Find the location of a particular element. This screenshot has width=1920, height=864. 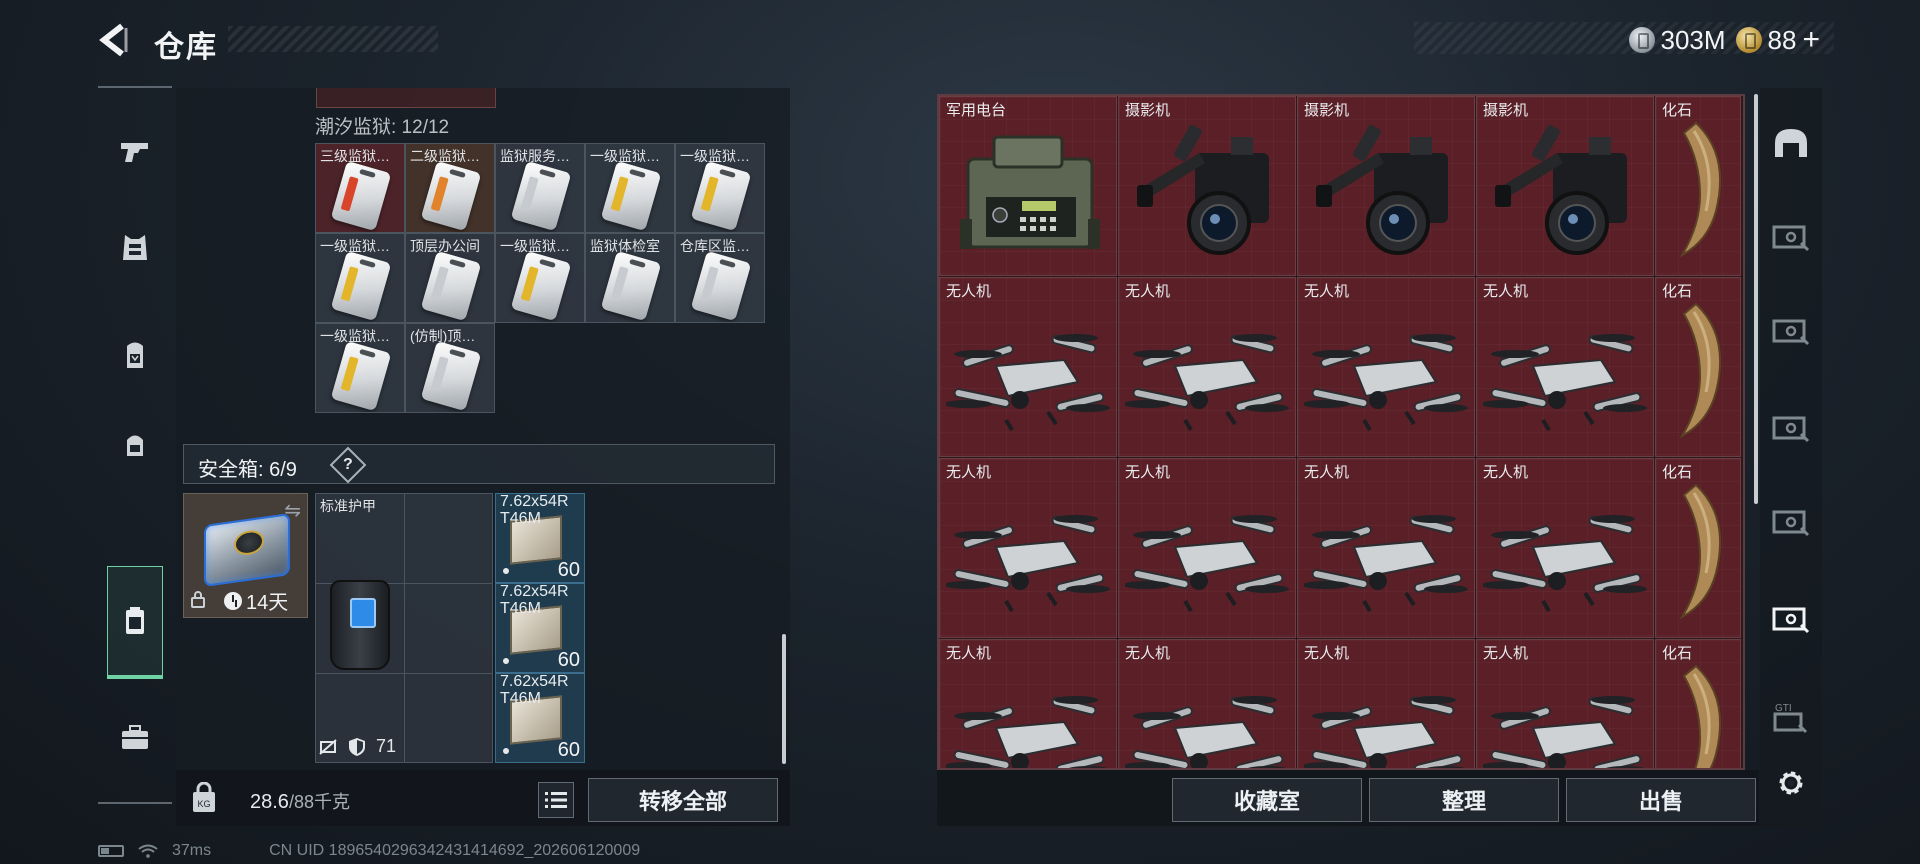

keycard-cell: 监狱体检室 is located at coordinates (630, 278).